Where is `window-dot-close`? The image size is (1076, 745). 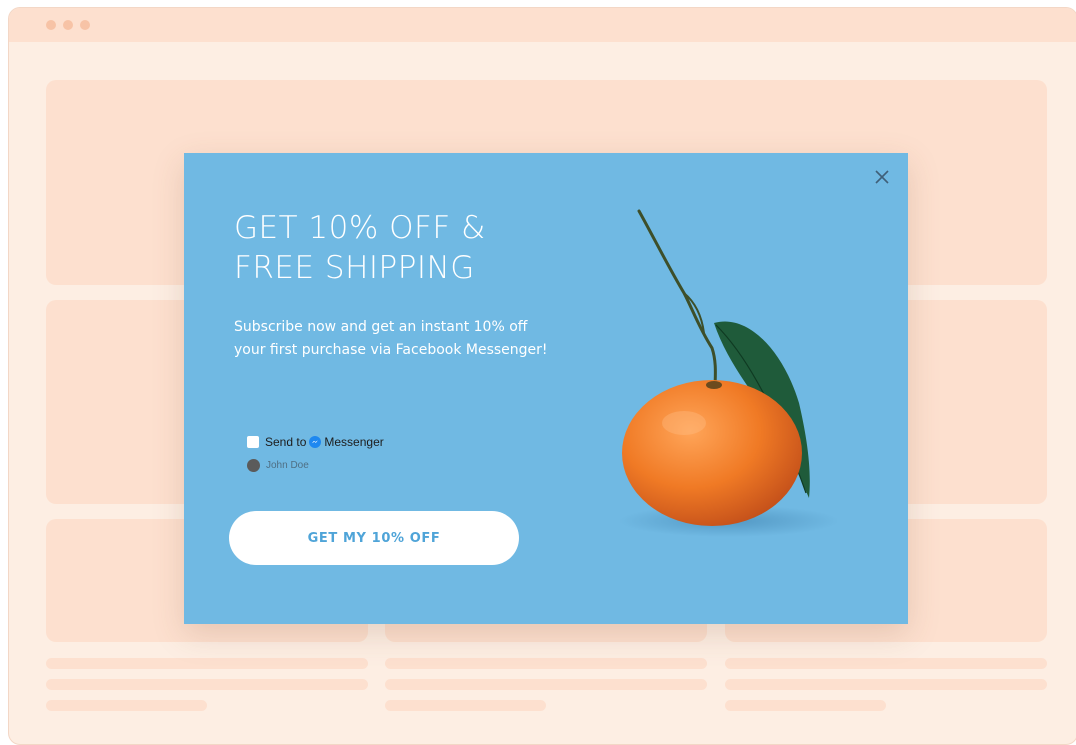 window-dot-close is located at coordinates (51, 25).